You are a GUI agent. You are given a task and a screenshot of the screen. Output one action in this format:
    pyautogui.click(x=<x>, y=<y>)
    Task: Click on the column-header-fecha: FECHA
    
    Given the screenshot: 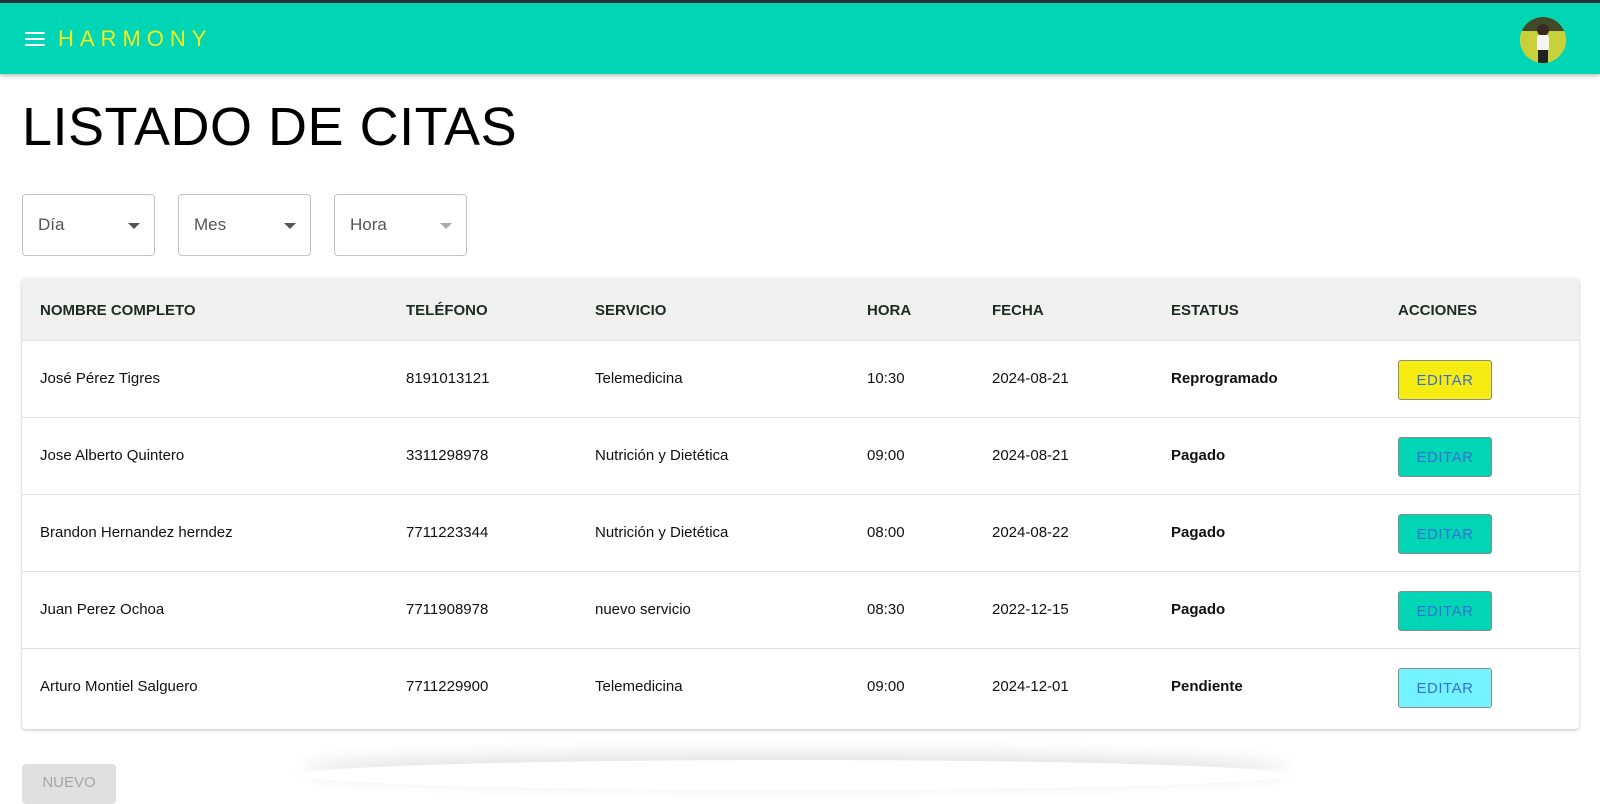 What is the action you would take?
    pyautogui.click(x=1018, y=310)
    